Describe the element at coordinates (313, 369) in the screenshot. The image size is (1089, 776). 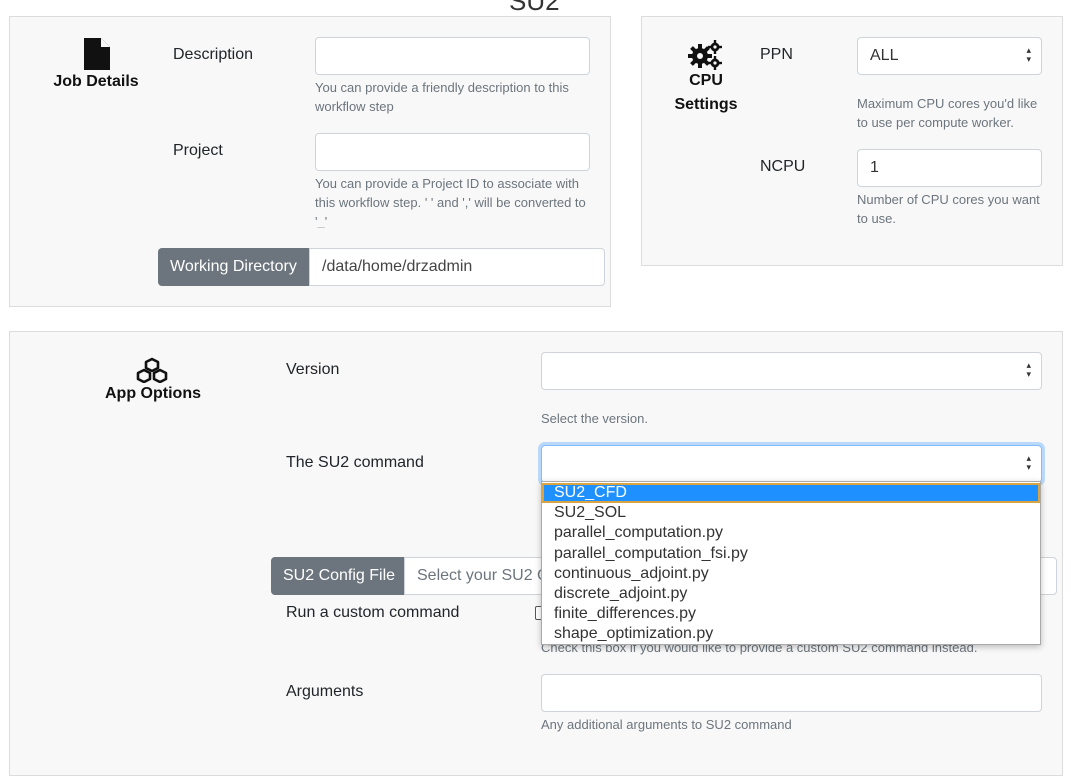
I see `version-label: Version` at that location.